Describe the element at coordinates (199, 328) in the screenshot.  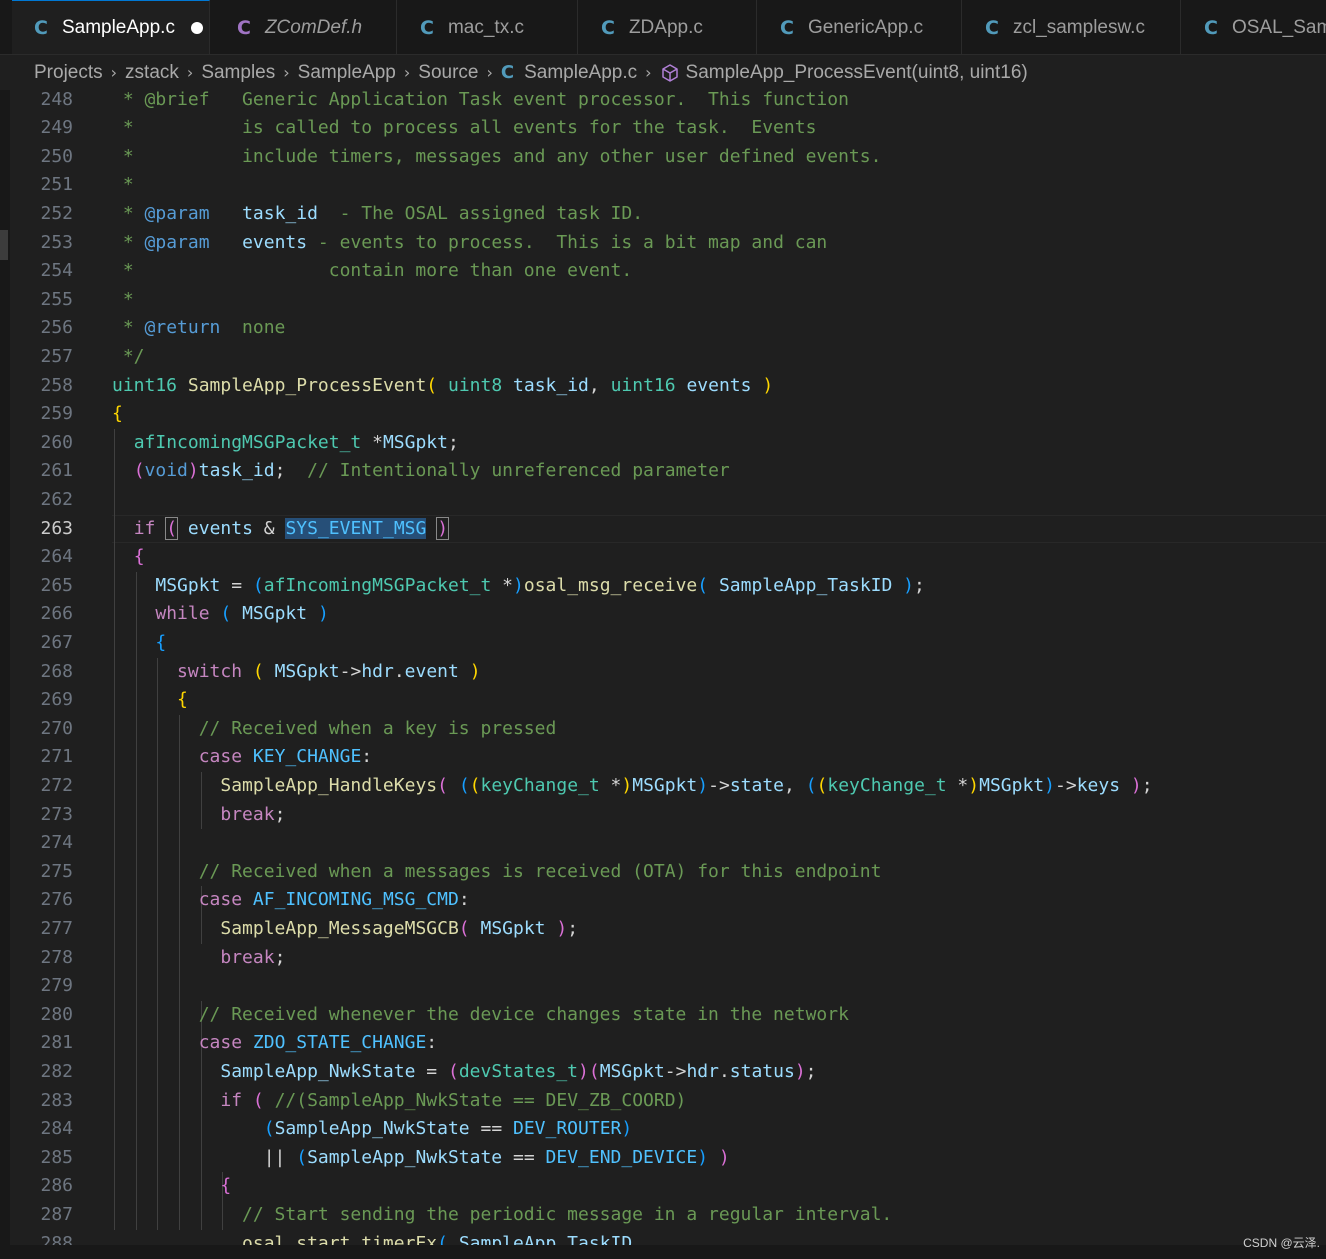
I see `code-text: * @return none` at that location.